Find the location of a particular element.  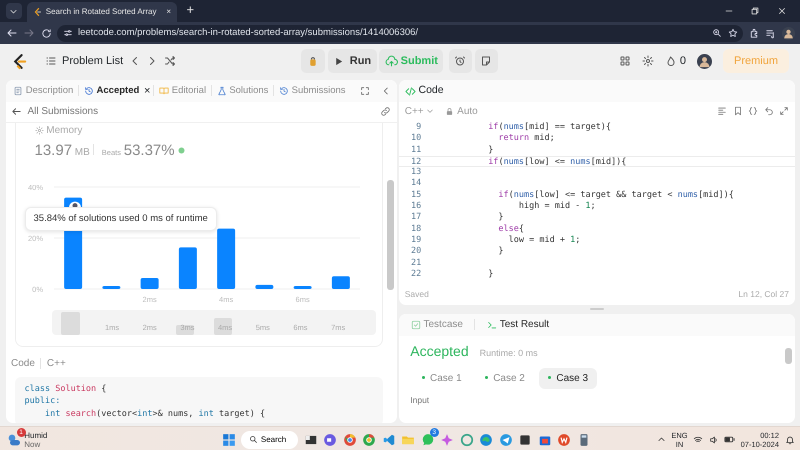

problem-list-button: Problem List is located at coordinates (84, 61).